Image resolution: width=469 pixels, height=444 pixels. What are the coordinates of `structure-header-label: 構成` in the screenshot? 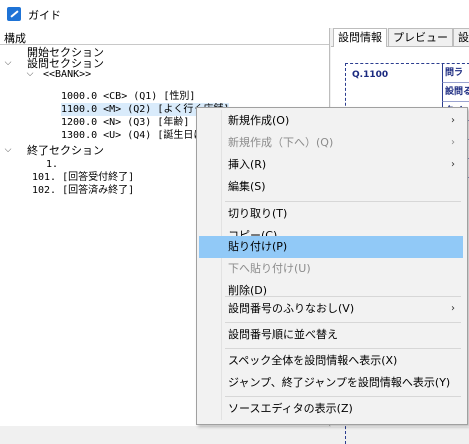 It's located at (15, 38).